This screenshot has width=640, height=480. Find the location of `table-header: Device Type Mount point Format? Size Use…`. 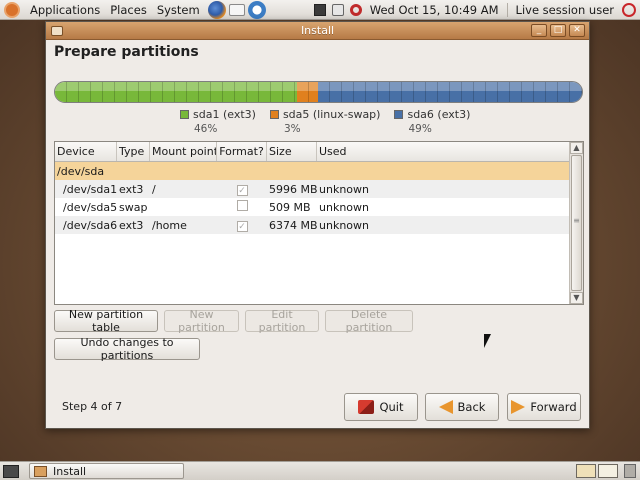

table-header: Device Type Mount point Format? Size Use… is located at coordinates (319, 152).